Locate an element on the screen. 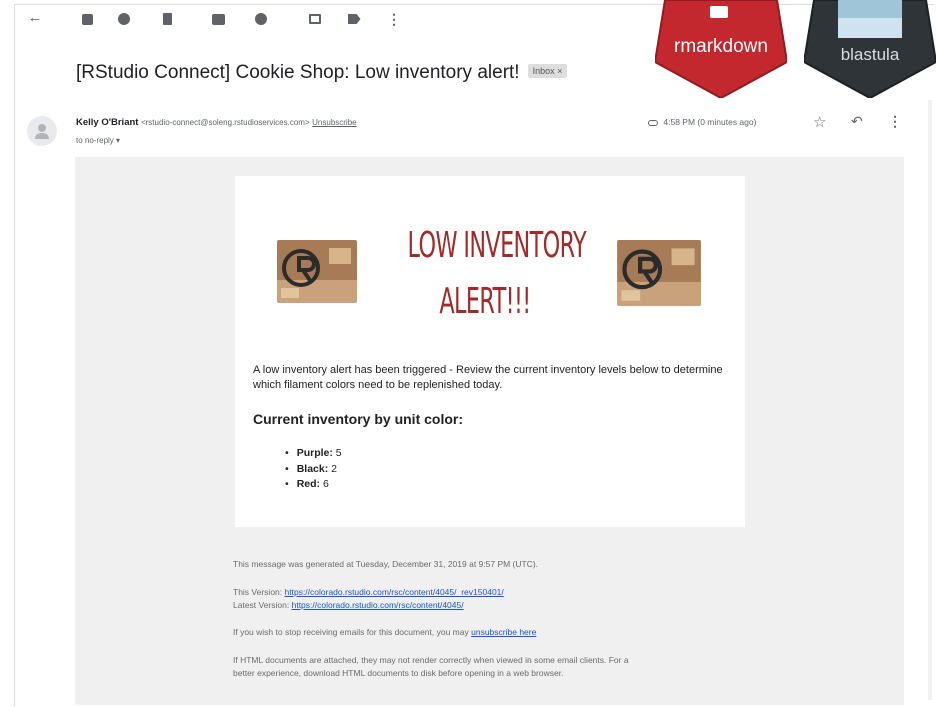 This screenshot has height=707, width=936. delete-icon is located at coordinates (167, 19).